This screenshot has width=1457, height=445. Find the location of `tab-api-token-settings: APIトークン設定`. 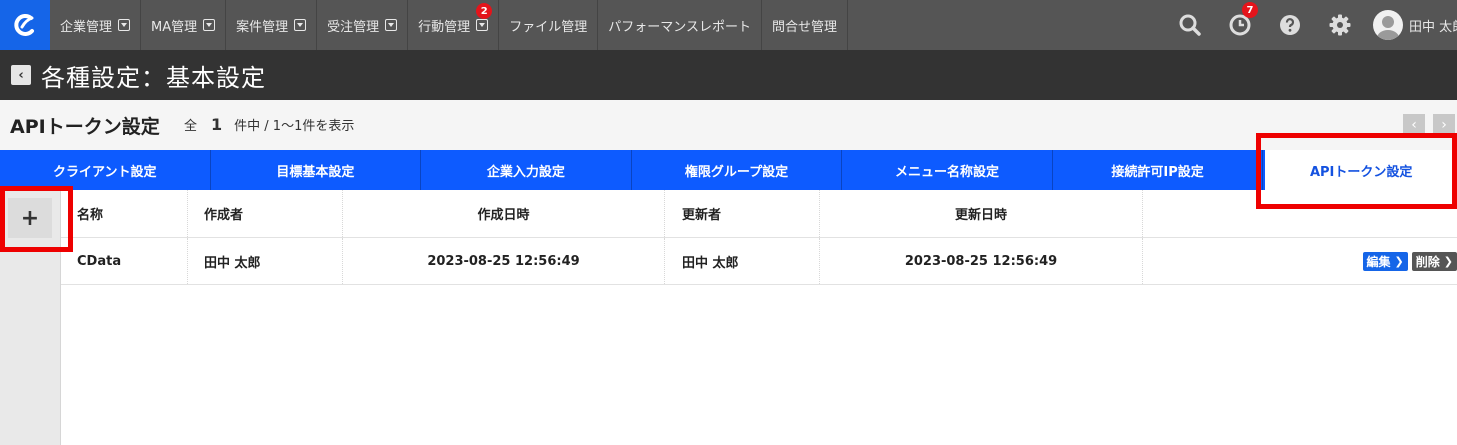

tab-api-token-settings: APIトークン設定 is located at coordinates (1360, 170).